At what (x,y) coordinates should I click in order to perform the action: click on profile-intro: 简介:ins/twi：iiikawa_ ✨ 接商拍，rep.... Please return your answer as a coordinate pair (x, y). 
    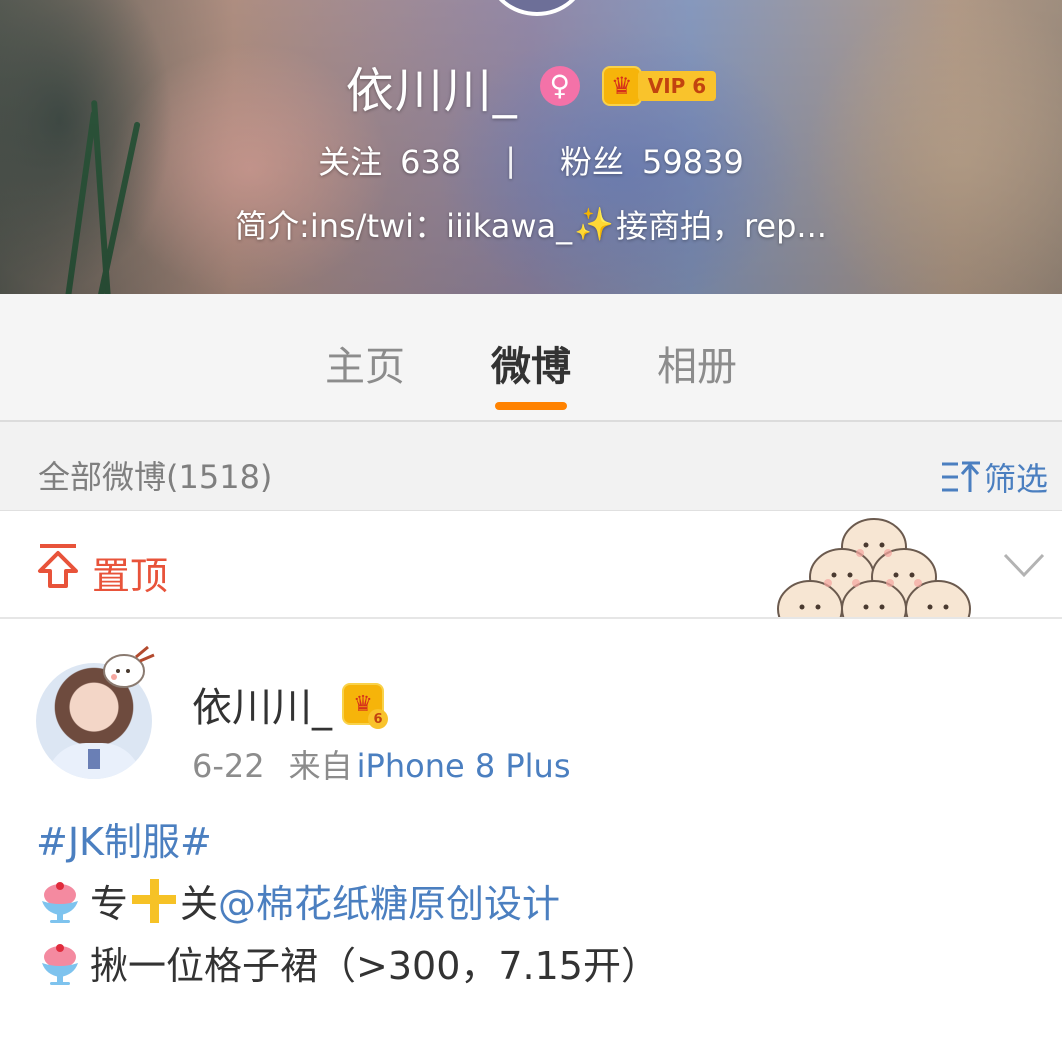
    Looking at the image, I should click on (531, 224).